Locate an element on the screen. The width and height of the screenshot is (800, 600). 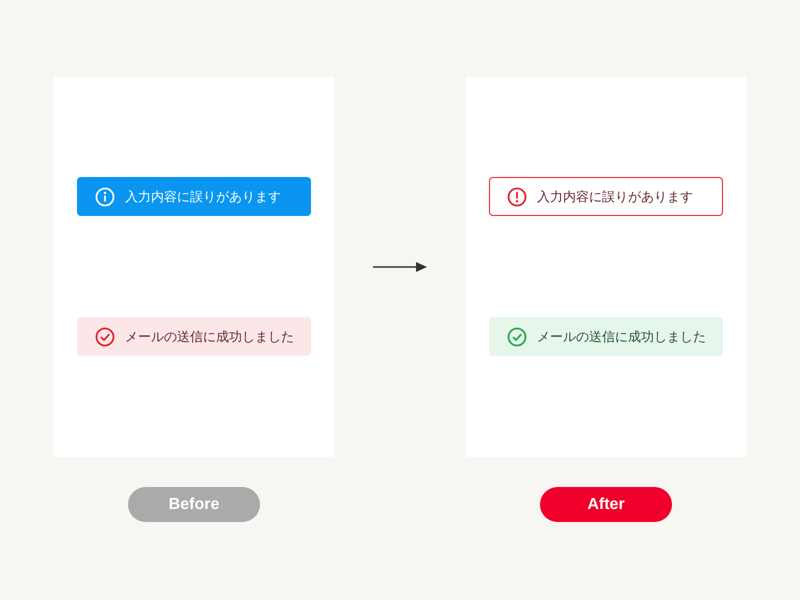
exclamation-icon is located at coordinates (517, 196).